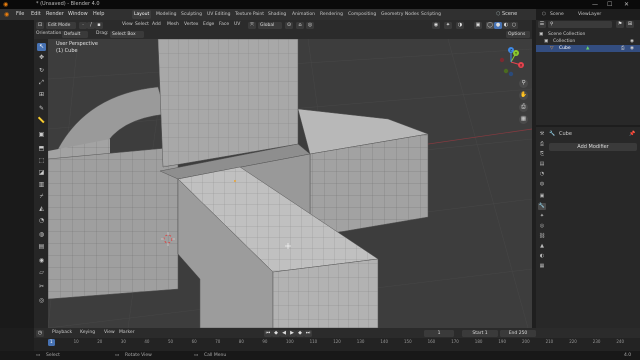 The image size is (640, 360). I want to click on editor-type-icon: ⊡, so click(40, 25).